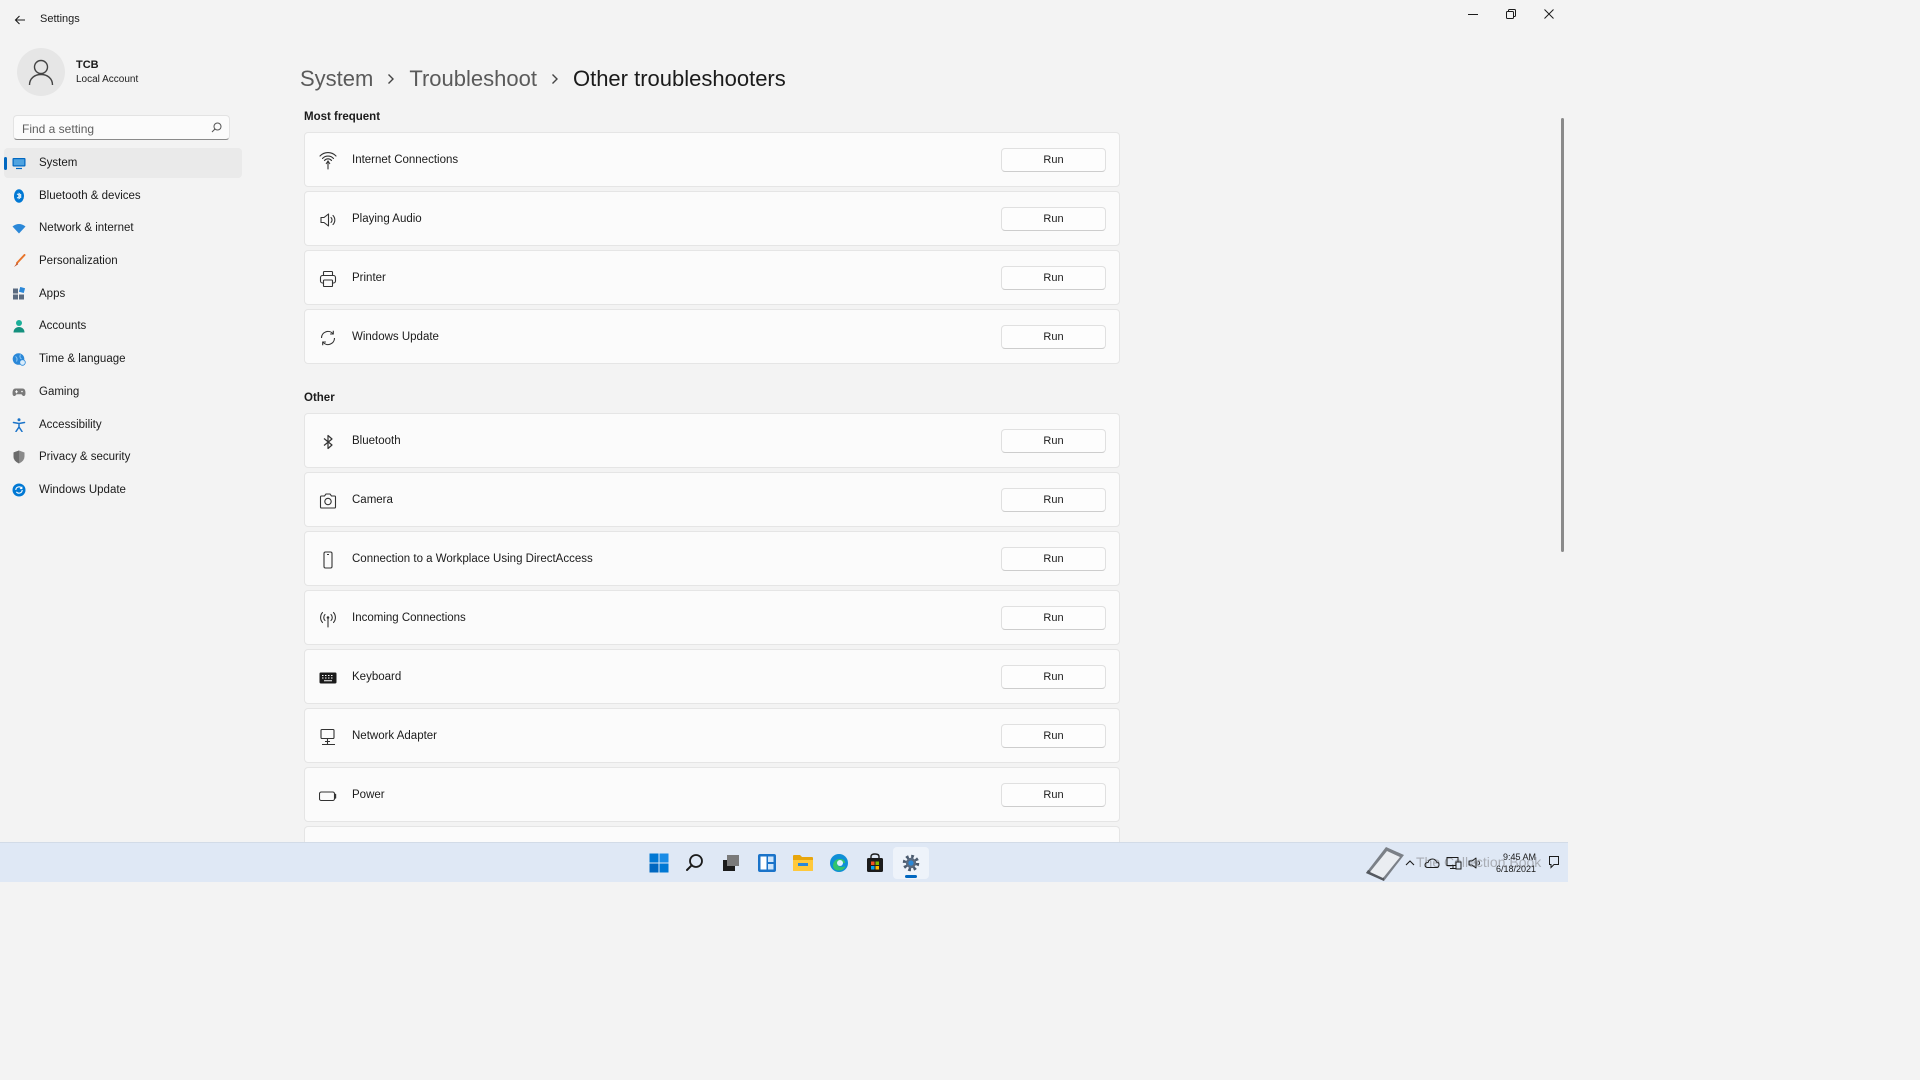 The width and height of the screenshot is (1920, 1080). I want to click on store-button, so click(875, 863).